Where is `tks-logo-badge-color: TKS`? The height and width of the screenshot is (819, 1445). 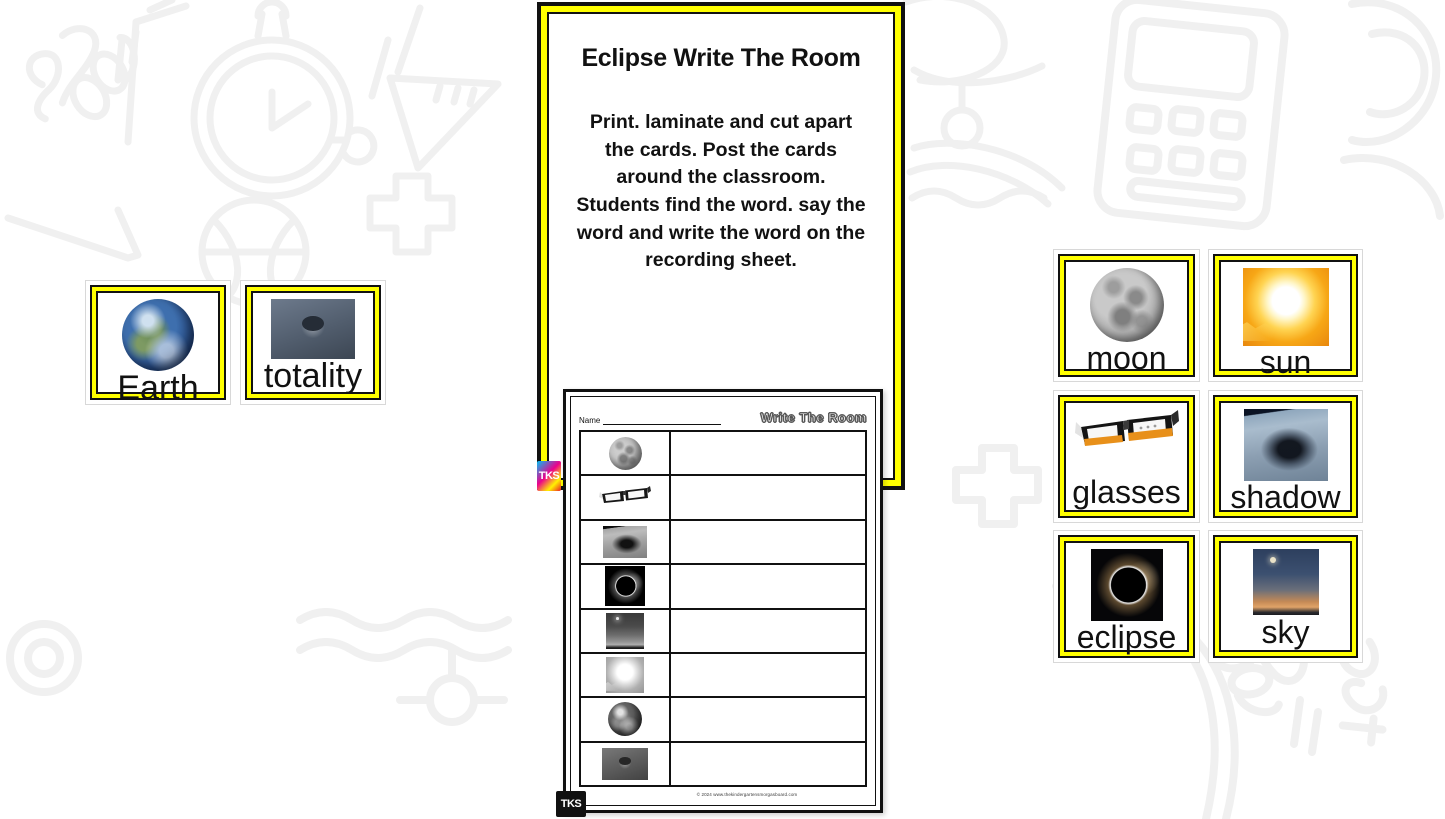 tks-logo-badge-color: TKS is located at coordinates (549, 476).